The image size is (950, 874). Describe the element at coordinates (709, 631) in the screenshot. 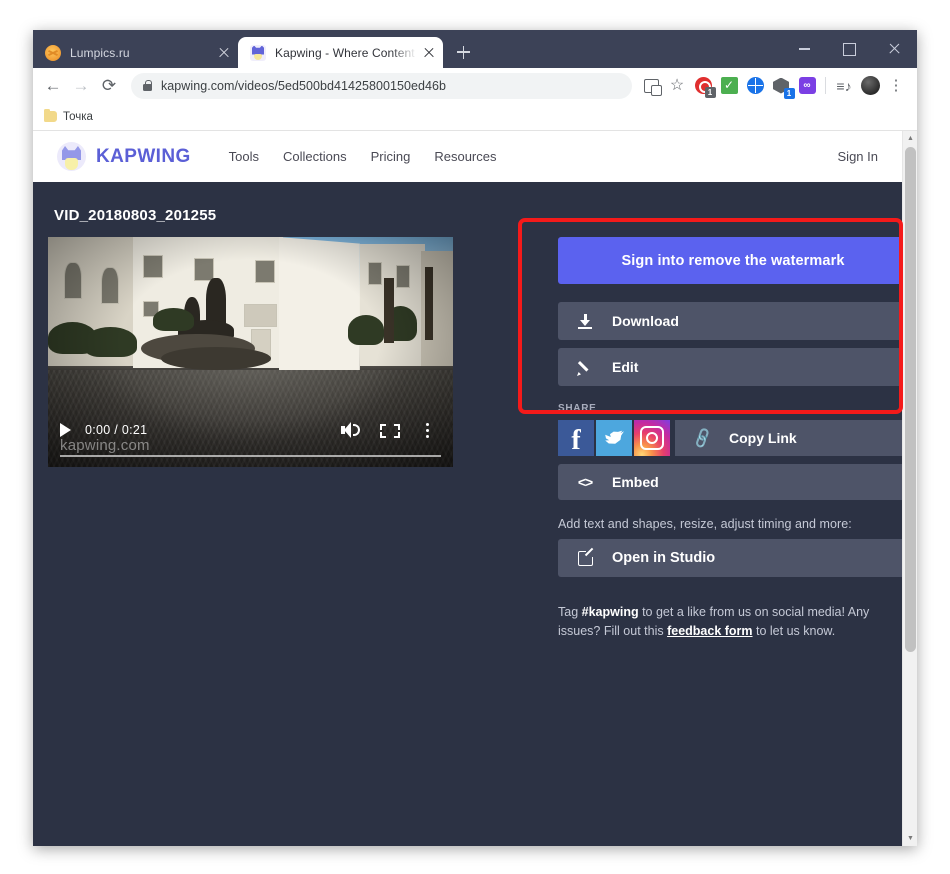

I see `feedback-form-link: feedback form` at that location.